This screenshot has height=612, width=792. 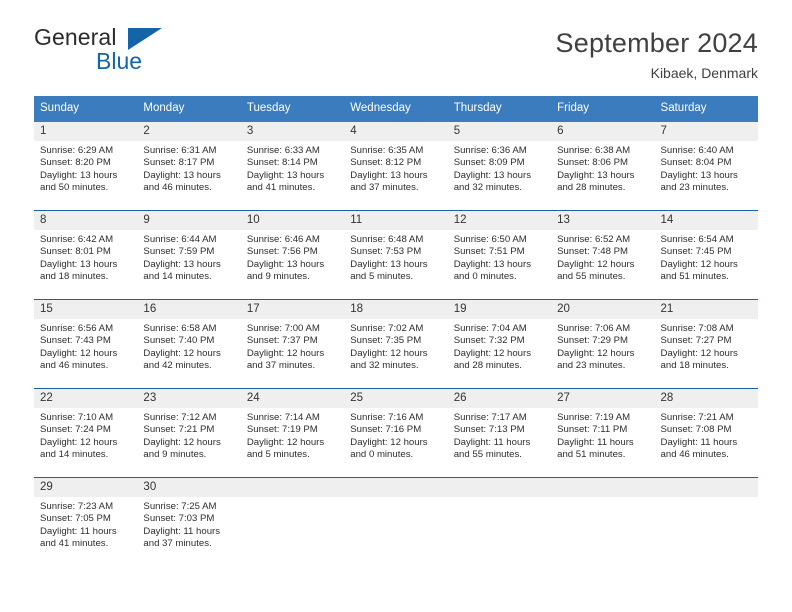 I want to click on day-number: 26, so click(x=499, y=398).